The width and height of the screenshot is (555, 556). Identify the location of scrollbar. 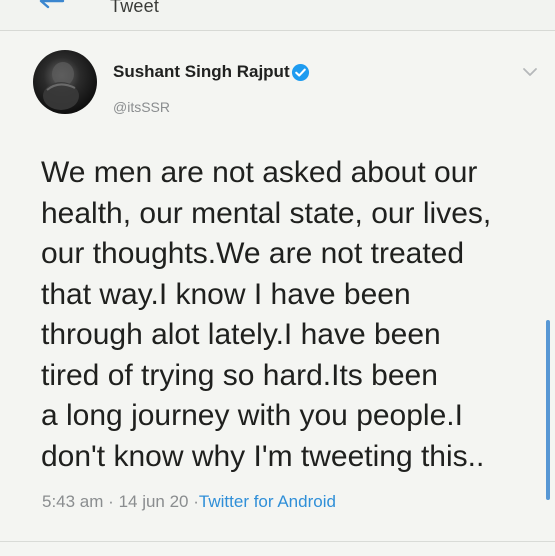
(548, 410).